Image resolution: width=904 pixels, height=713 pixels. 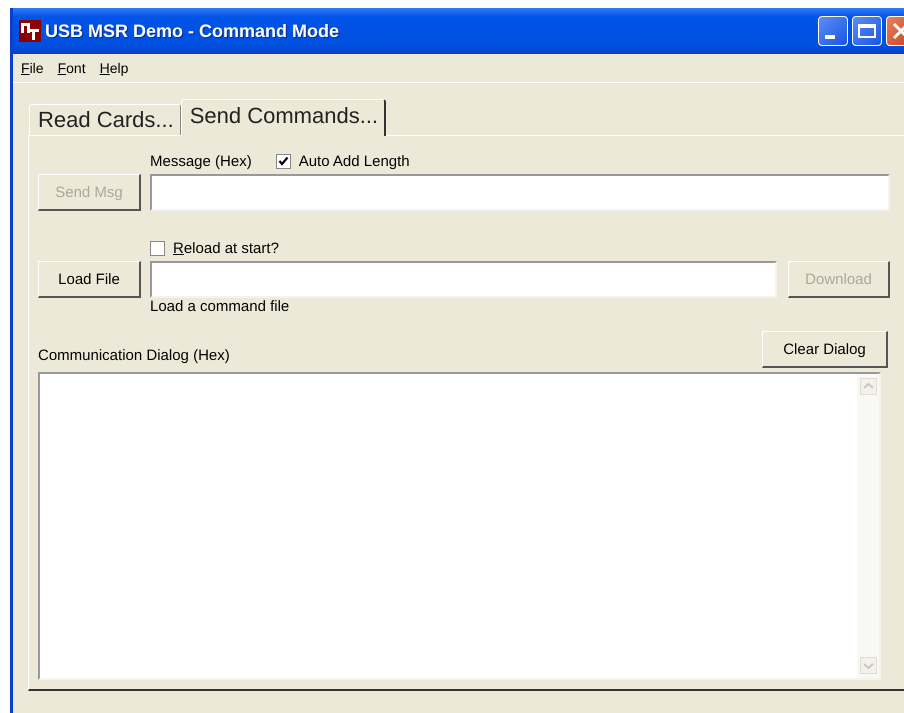 I want to click on message-label: Message (Hex), so click(x=201, y=161).